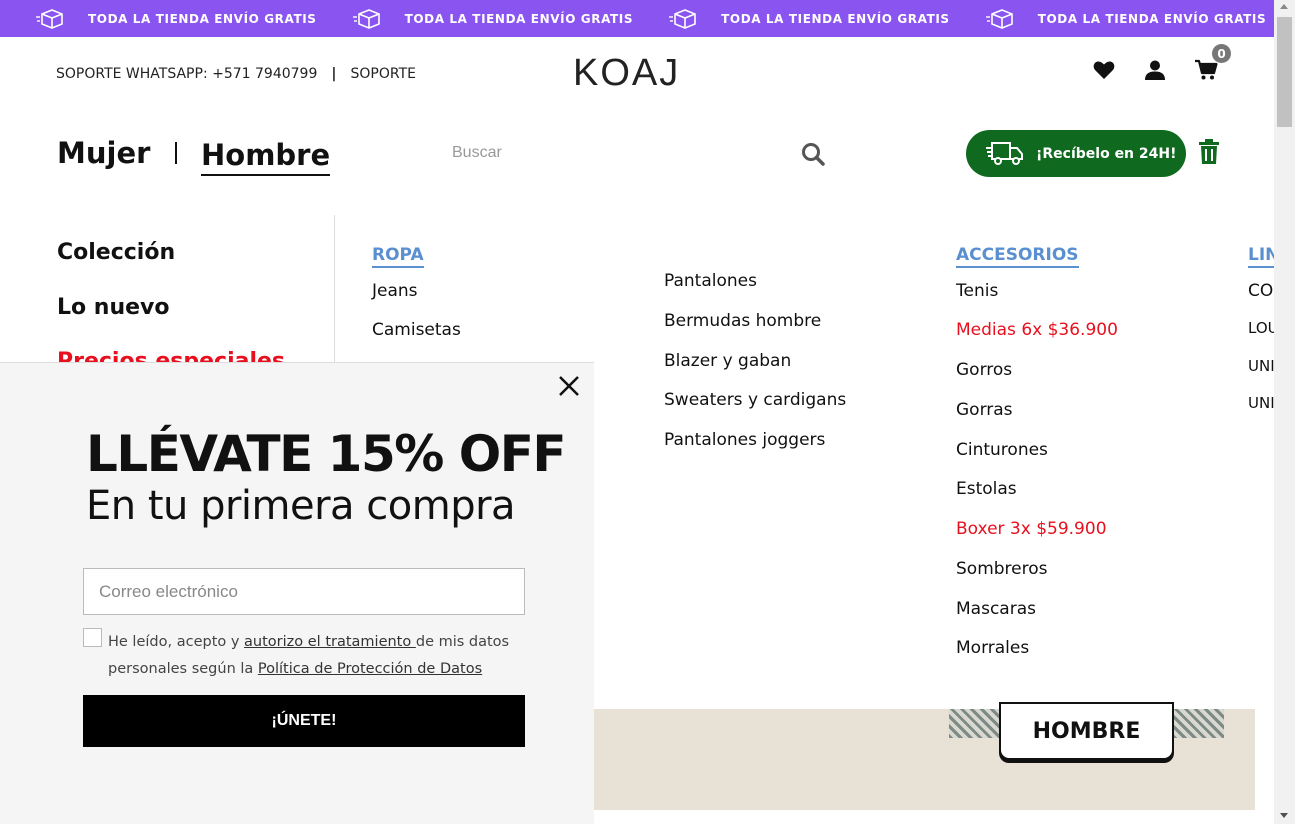 This screenshot has width=1295, height=824. I want to click on menu-link-sweaters: Sweaters y cardigans, so click(755, 400).